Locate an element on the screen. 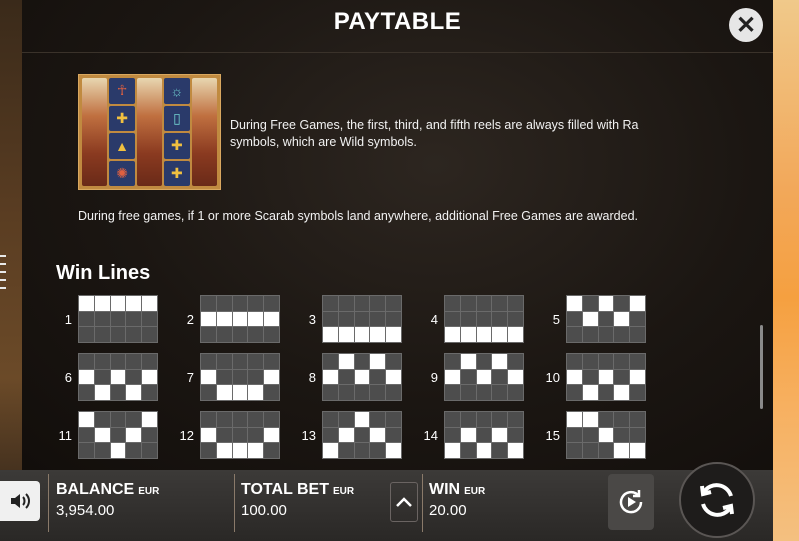  win-line-number: 13 is located at coordinates (308, 435).